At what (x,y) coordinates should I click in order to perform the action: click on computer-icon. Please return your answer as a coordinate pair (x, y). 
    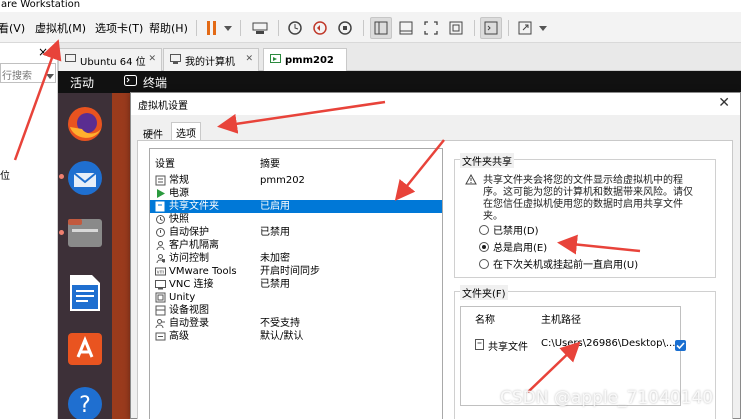
    Looking at the image, I should click on (175, 60).